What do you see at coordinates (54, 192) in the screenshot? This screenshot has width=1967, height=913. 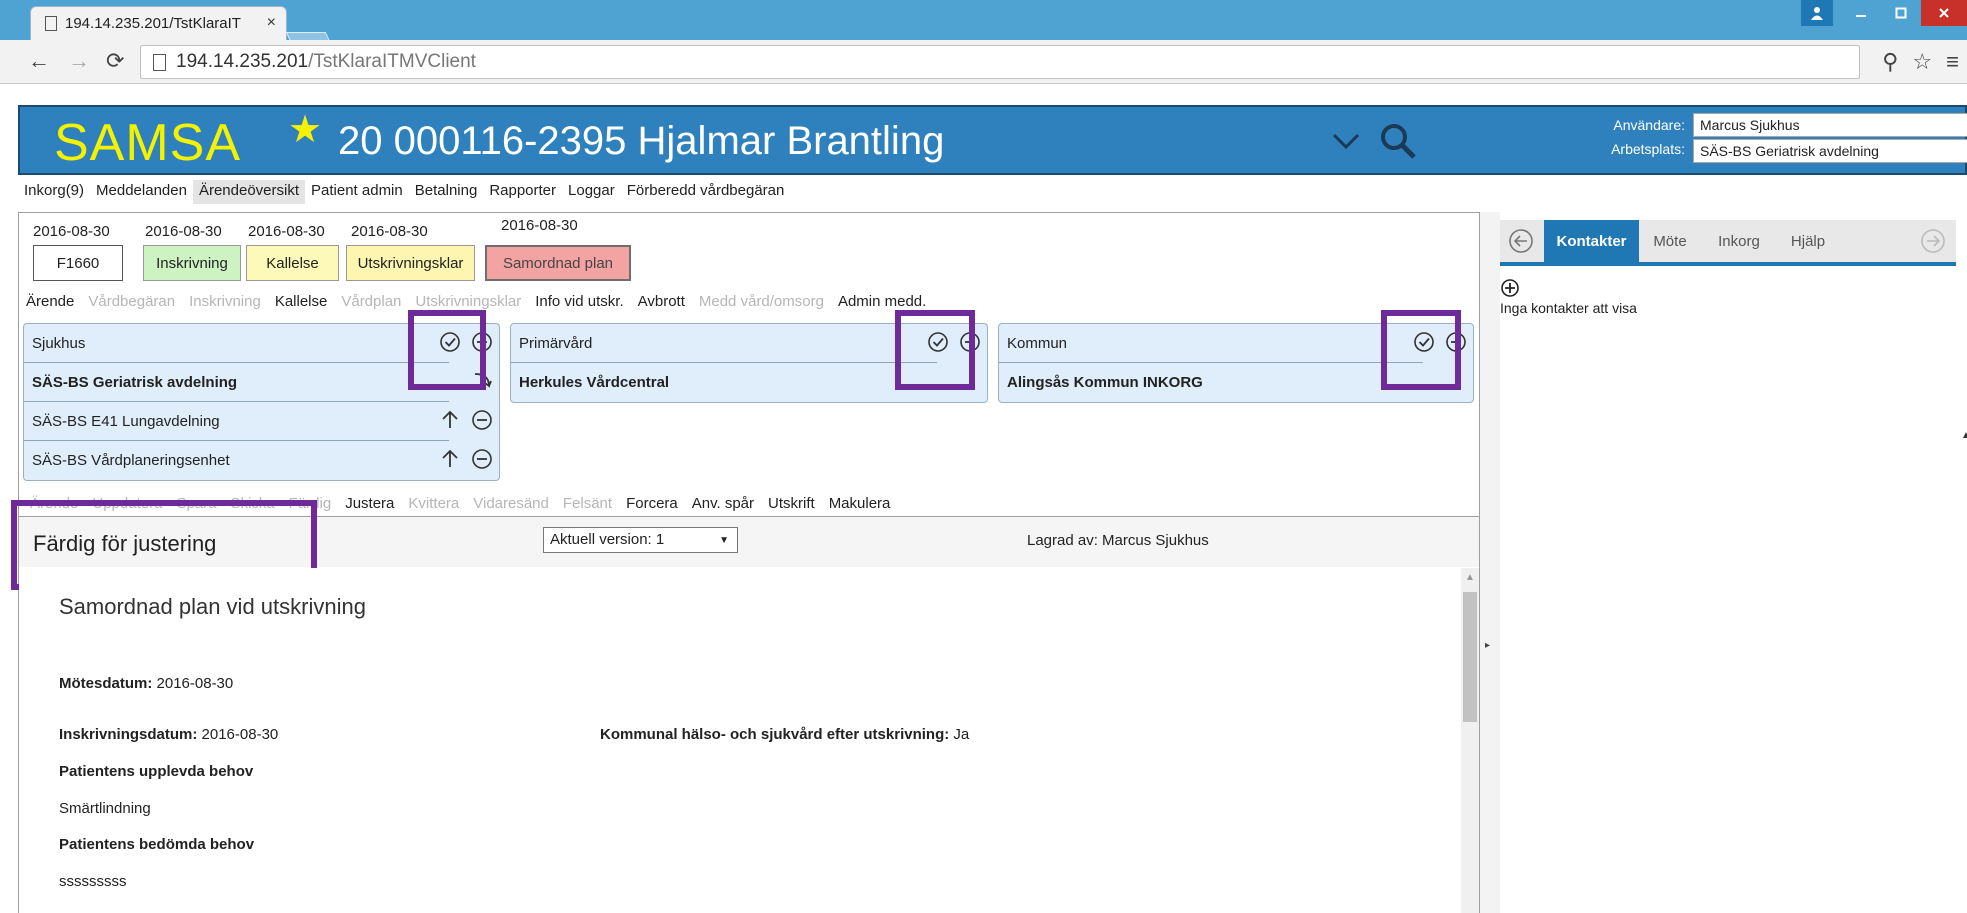 I see `menu-inkorg: Inkorg(9)` at bounding box center [54, 192].